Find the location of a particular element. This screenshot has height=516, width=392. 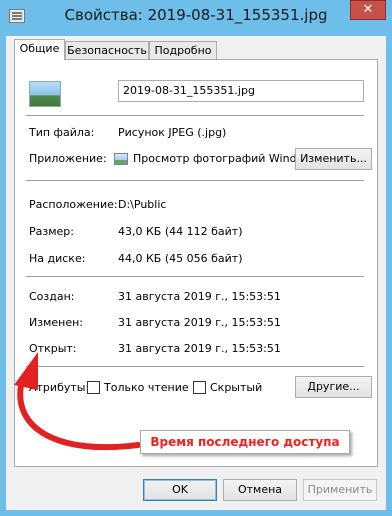

last-access-callout: Время последнего доступа is located at coordinates (245, 442).